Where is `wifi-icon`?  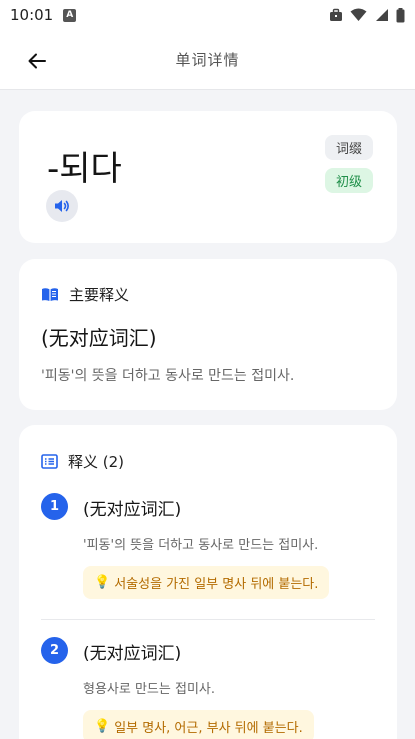
wifi-icon is located at coordinates (358, 14).